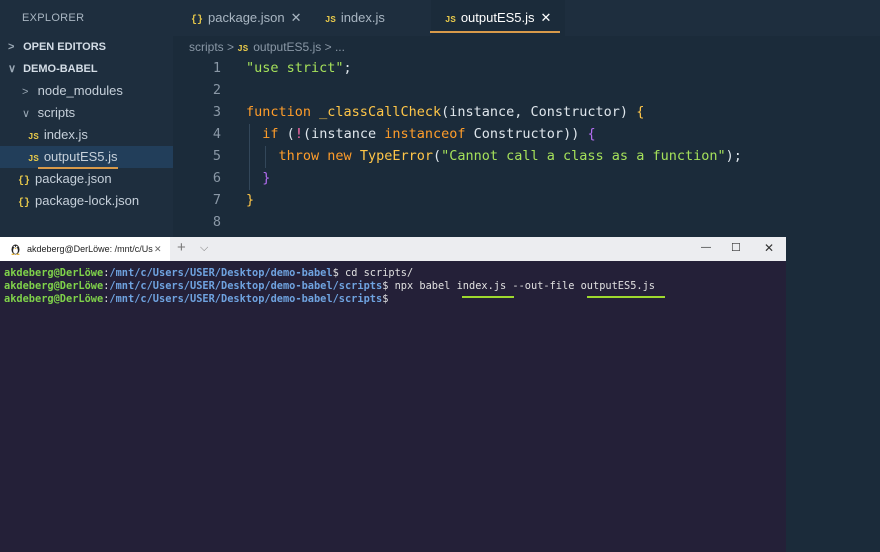 The image size is (880, 552). I want to click on code-token: Constructor, so click(514, 134).